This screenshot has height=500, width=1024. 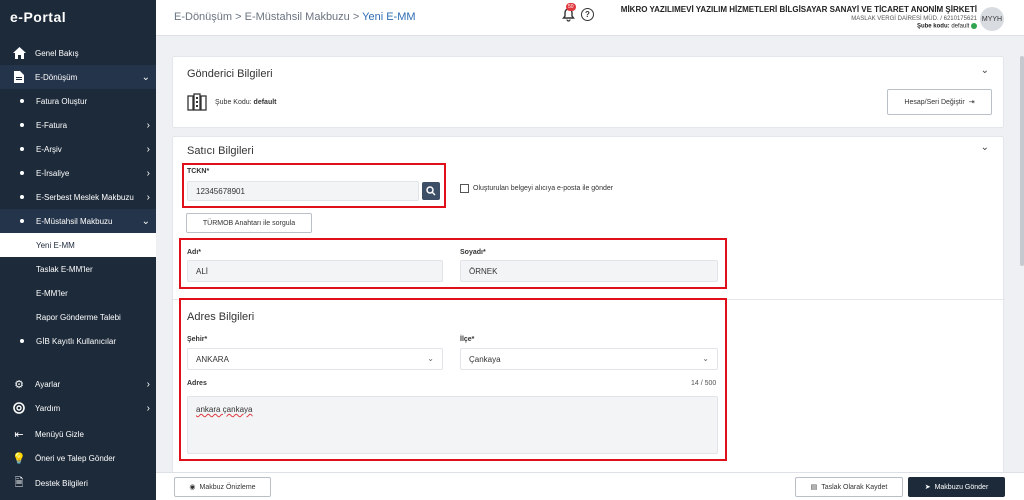 I want to click on check-circle-icon, so click(x=974, y=26).